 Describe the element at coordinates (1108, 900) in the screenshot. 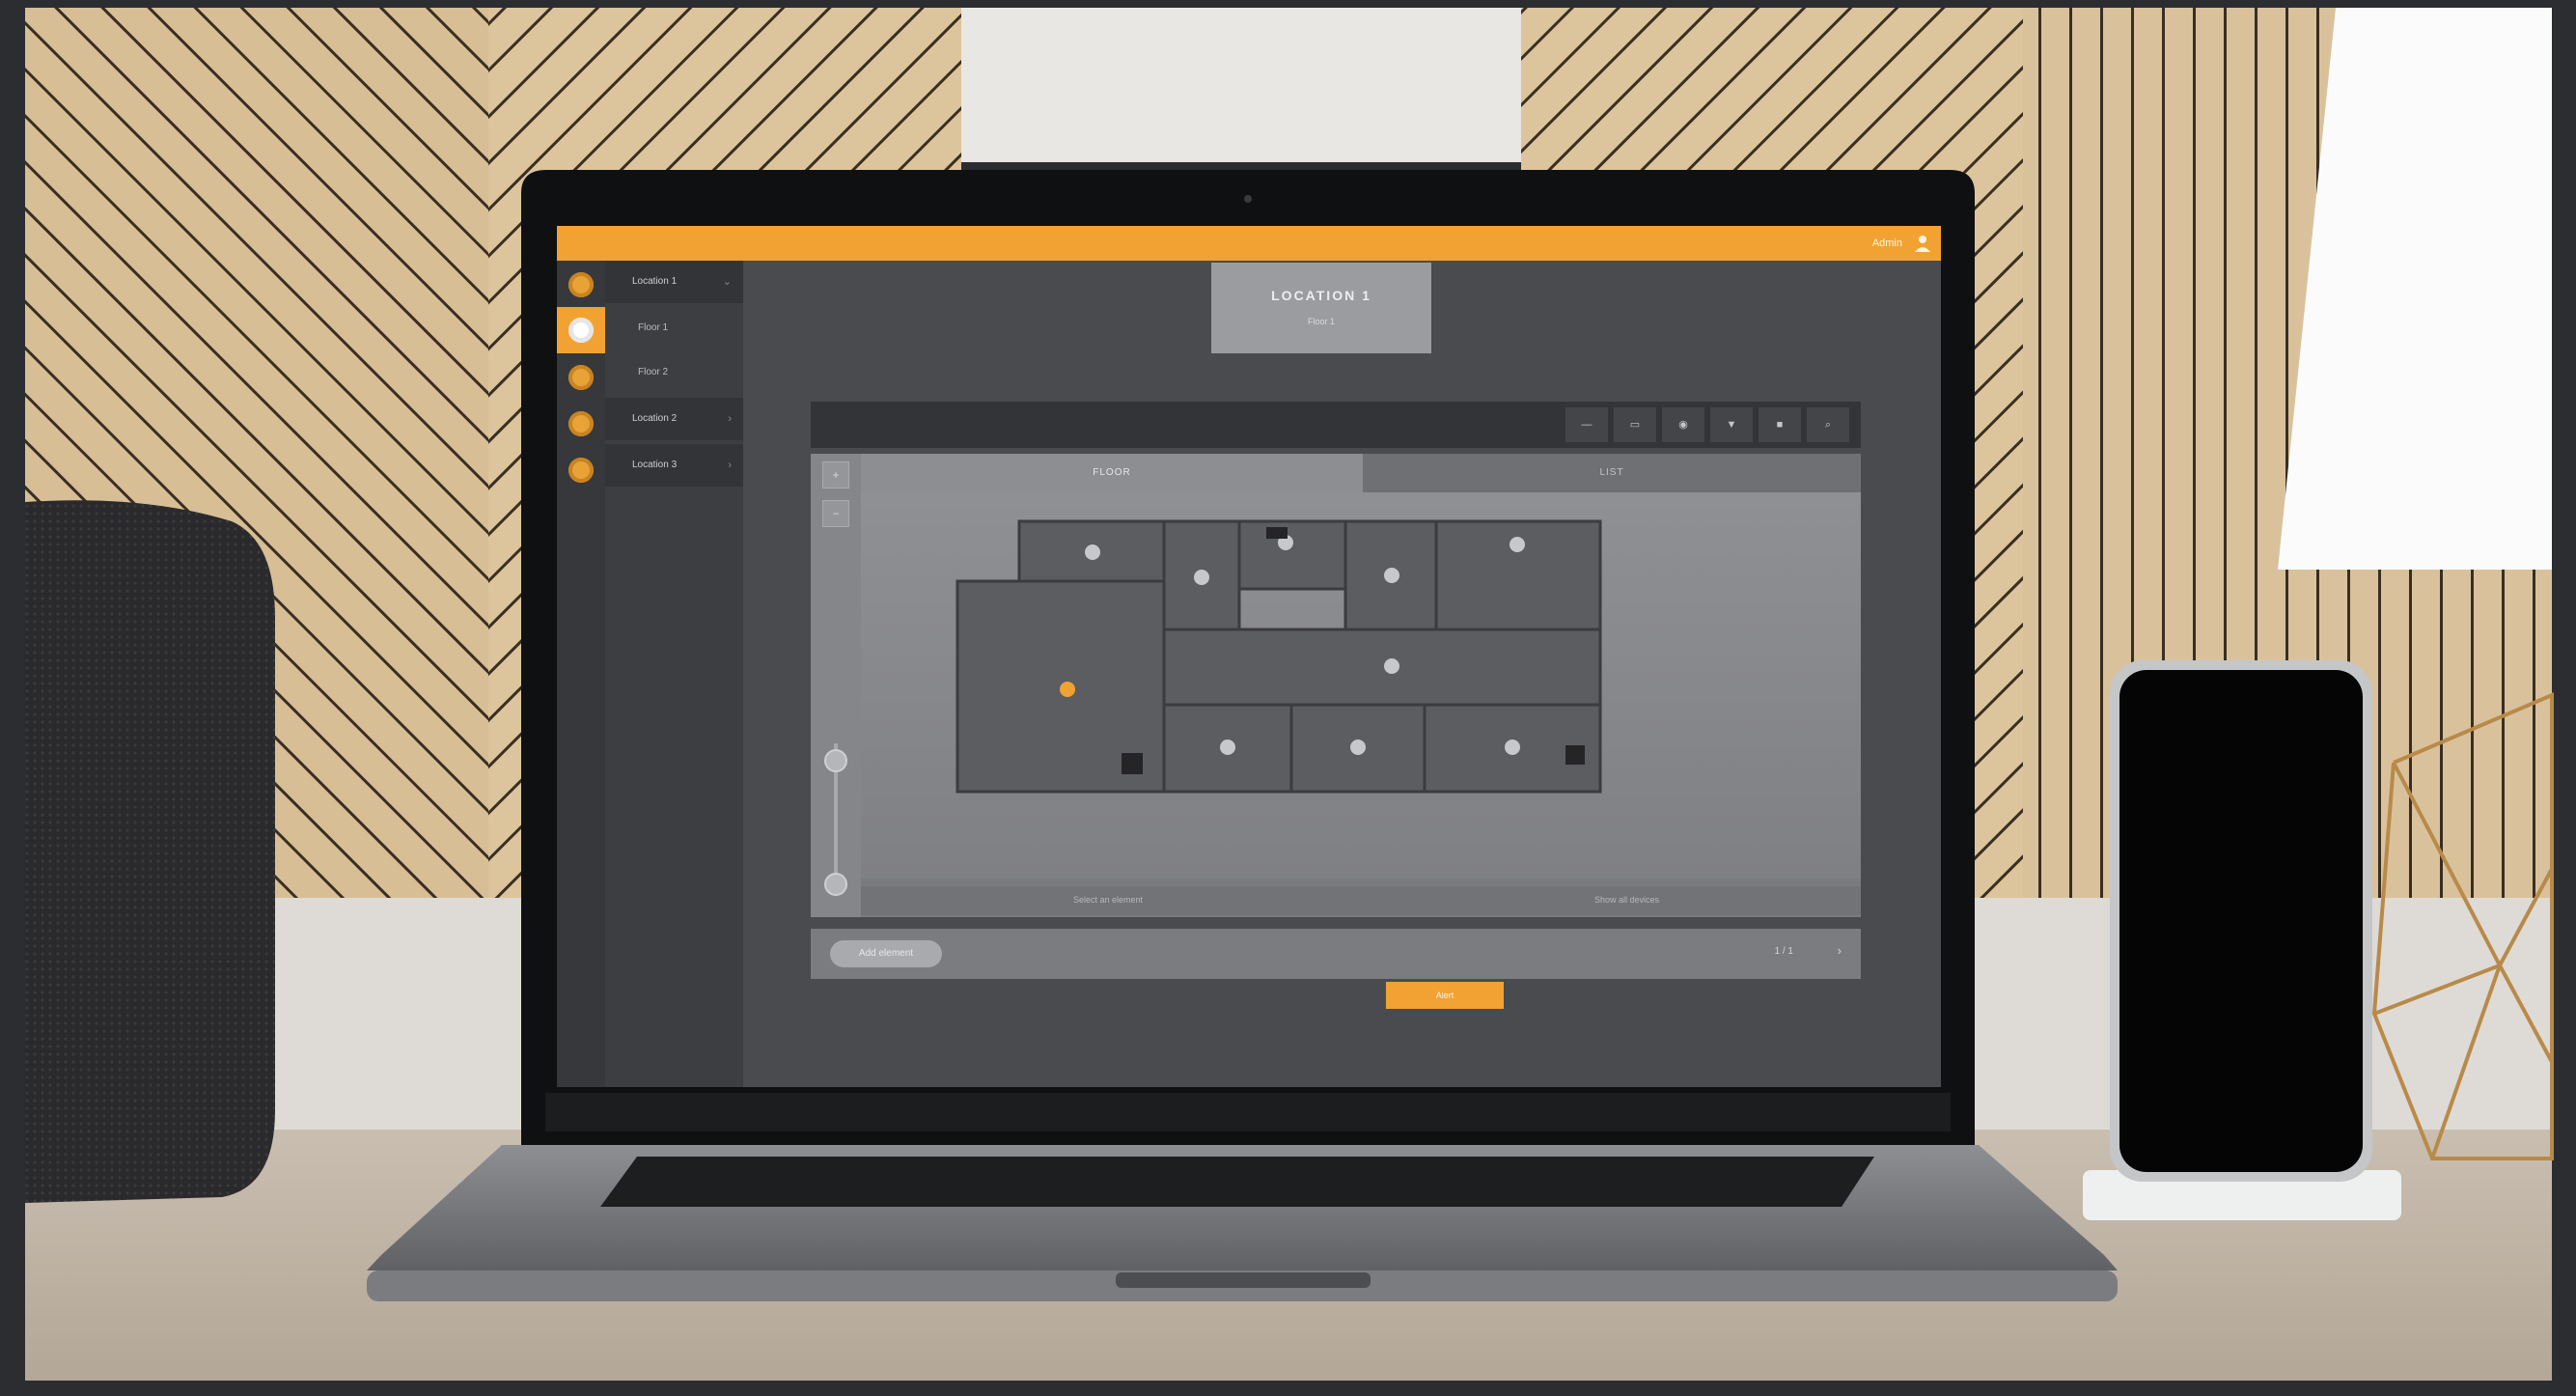

I see `footer-left-text: Select an element` at that location.